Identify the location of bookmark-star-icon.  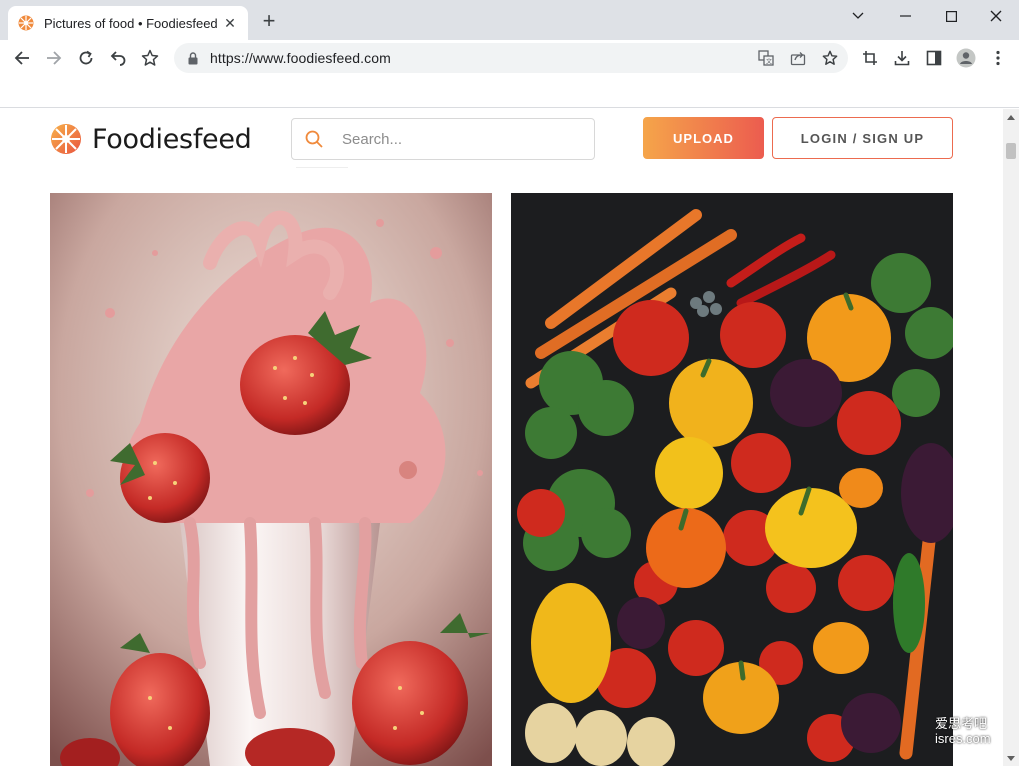
(150, 58).